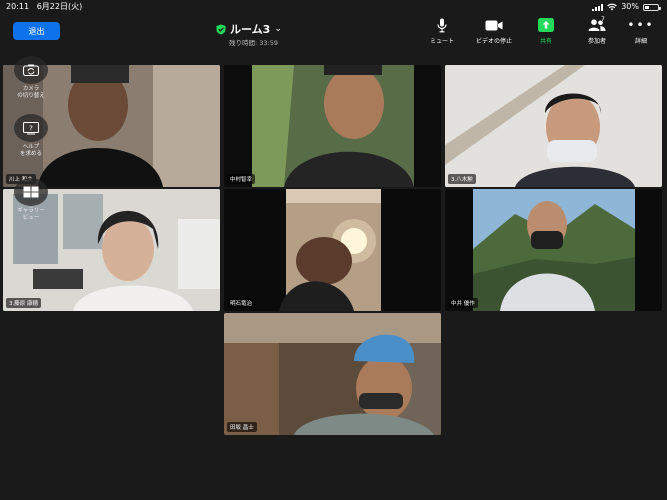 This screenshot has height=500, width=667. I want to click on shield-check-icon, so click(221, 29).